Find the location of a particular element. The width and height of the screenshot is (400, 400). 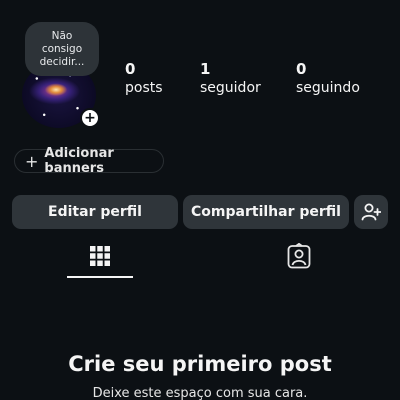

add-banners-button: + Adicionar banners is located at coordinates (89, 161).